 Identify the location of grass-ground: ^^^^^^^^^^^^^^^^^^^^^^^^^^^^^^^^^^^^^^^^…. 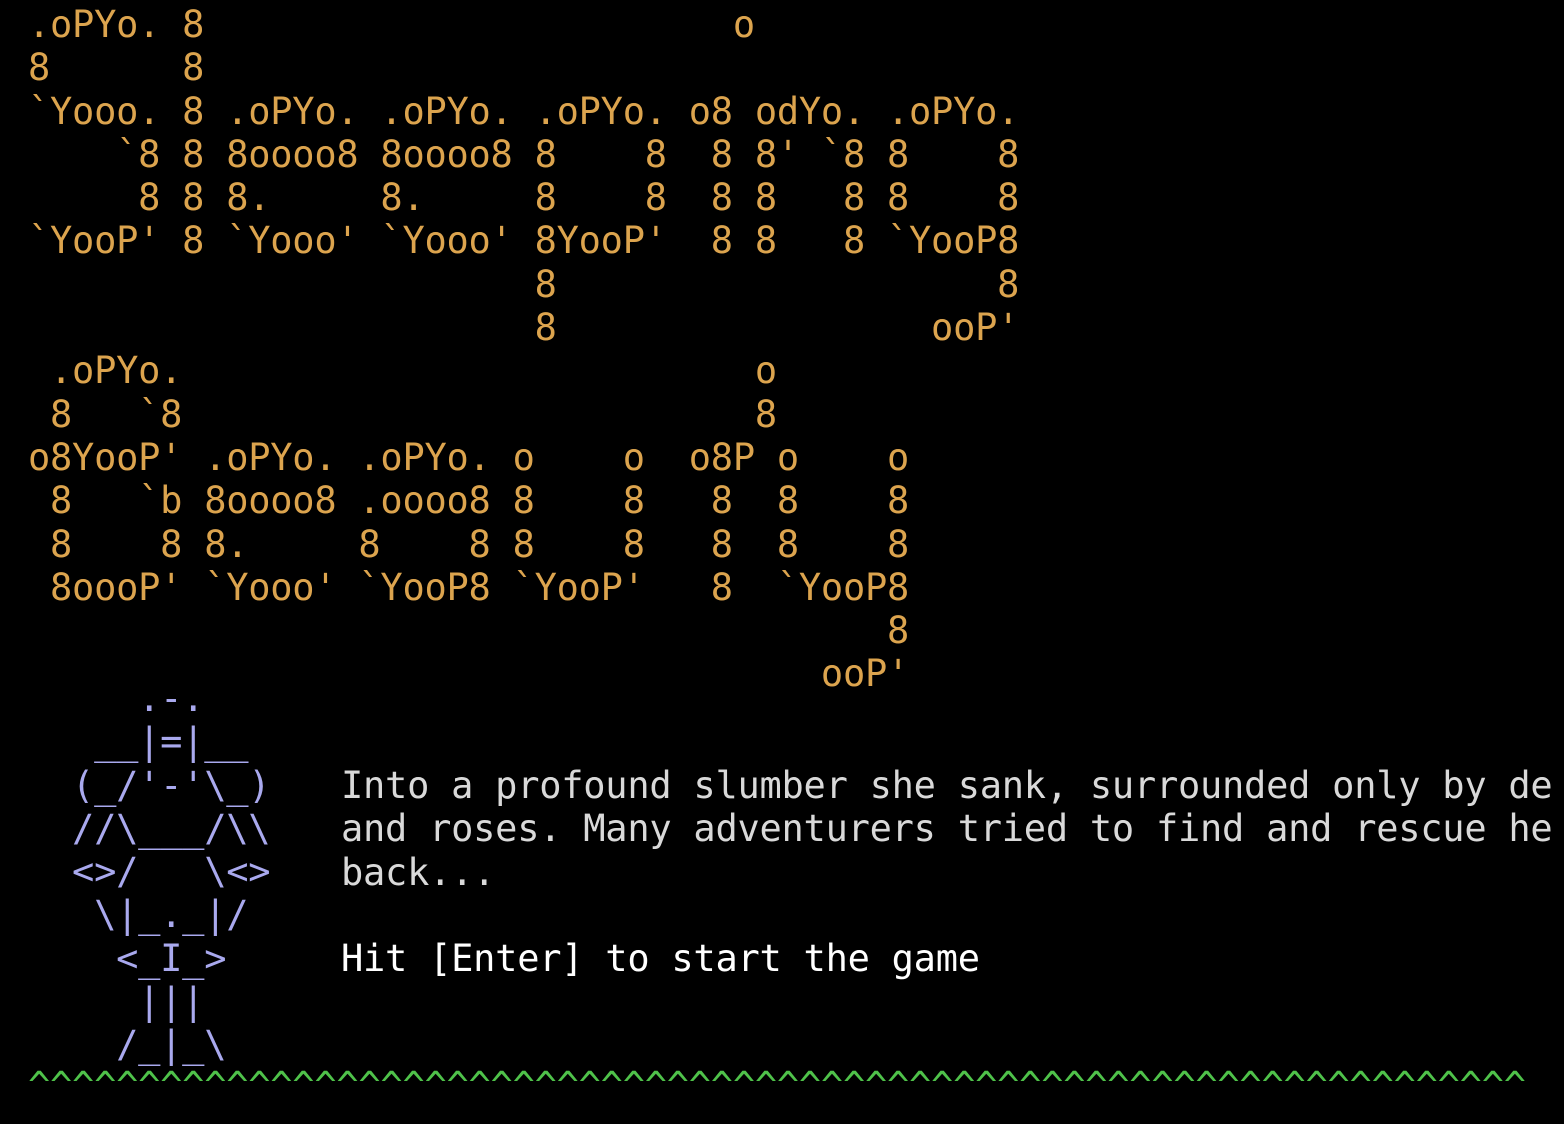
(777, 1085).